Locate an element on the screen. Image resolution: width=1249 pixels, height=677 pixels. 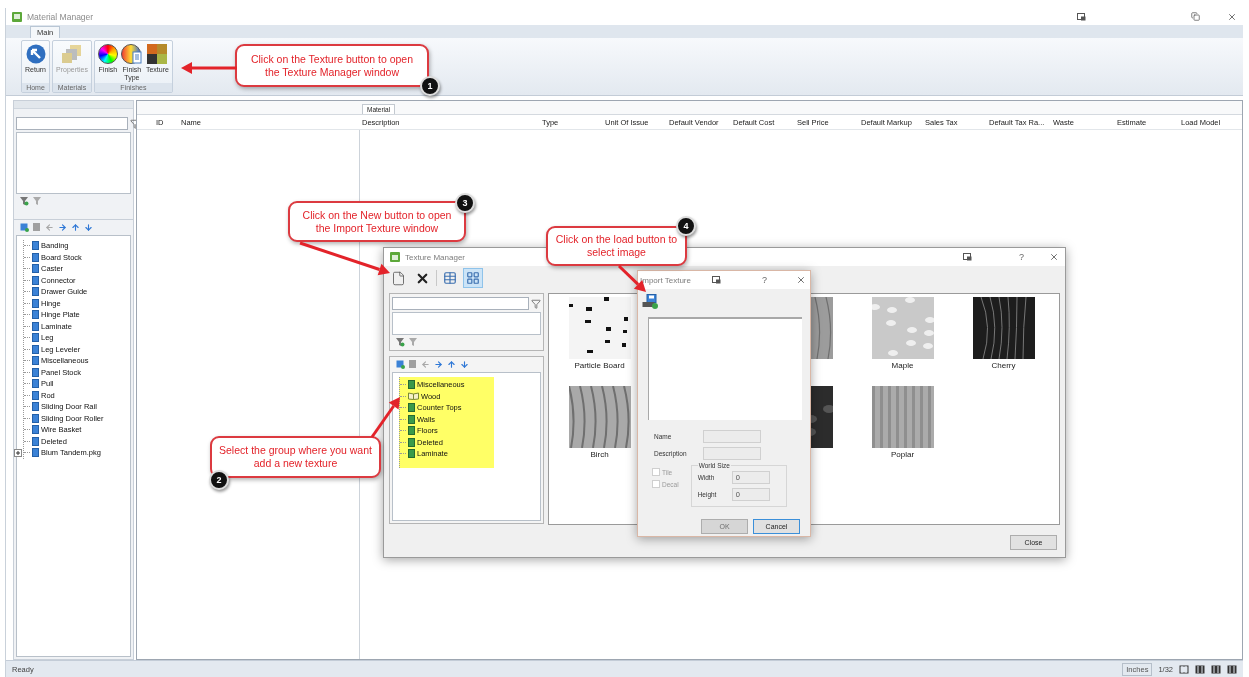
grid-icon is located at coordinates (473, 278).